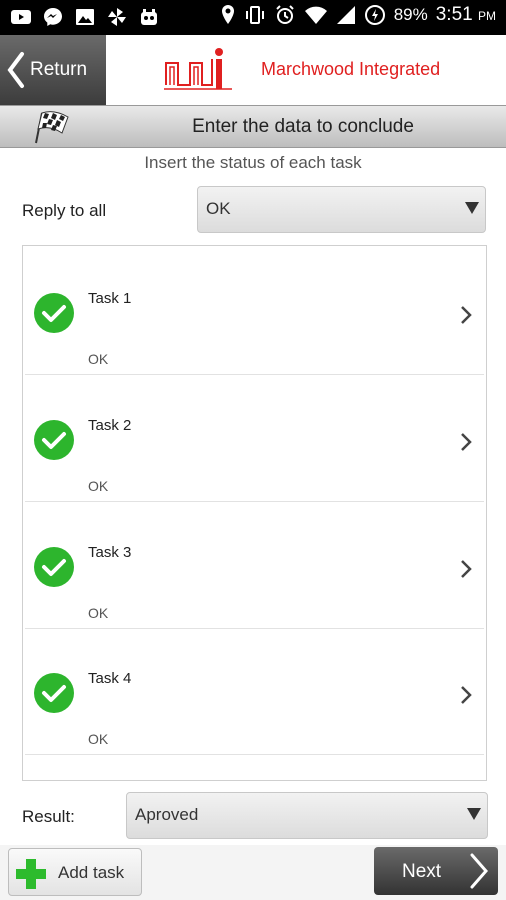  What do you see at coordinates (358, 15) in the screenshot?
I see `system-icons: 89% 3:51 PM` at bounding box center [358, 15].